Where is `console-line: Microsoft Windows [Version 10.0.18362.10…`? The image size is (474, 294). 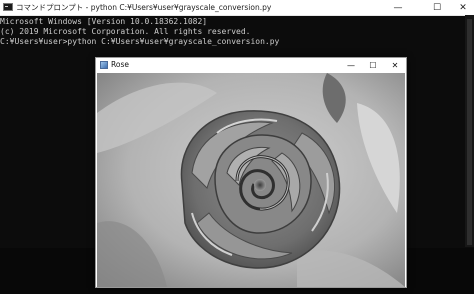 console-line: Microsoft Windows [Version 10.0.18362.10… is located at coordinates (104, 21).